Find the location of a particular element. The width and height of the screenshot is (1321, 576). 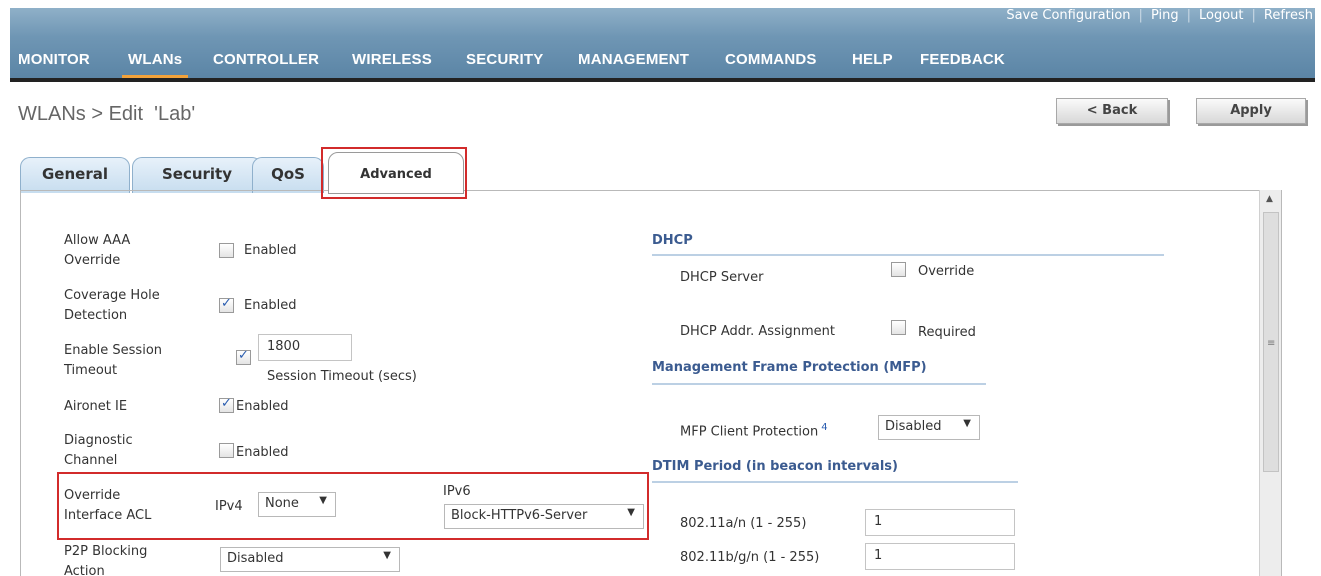

advanced-tab-highlight is located at coordinates (394, 173).